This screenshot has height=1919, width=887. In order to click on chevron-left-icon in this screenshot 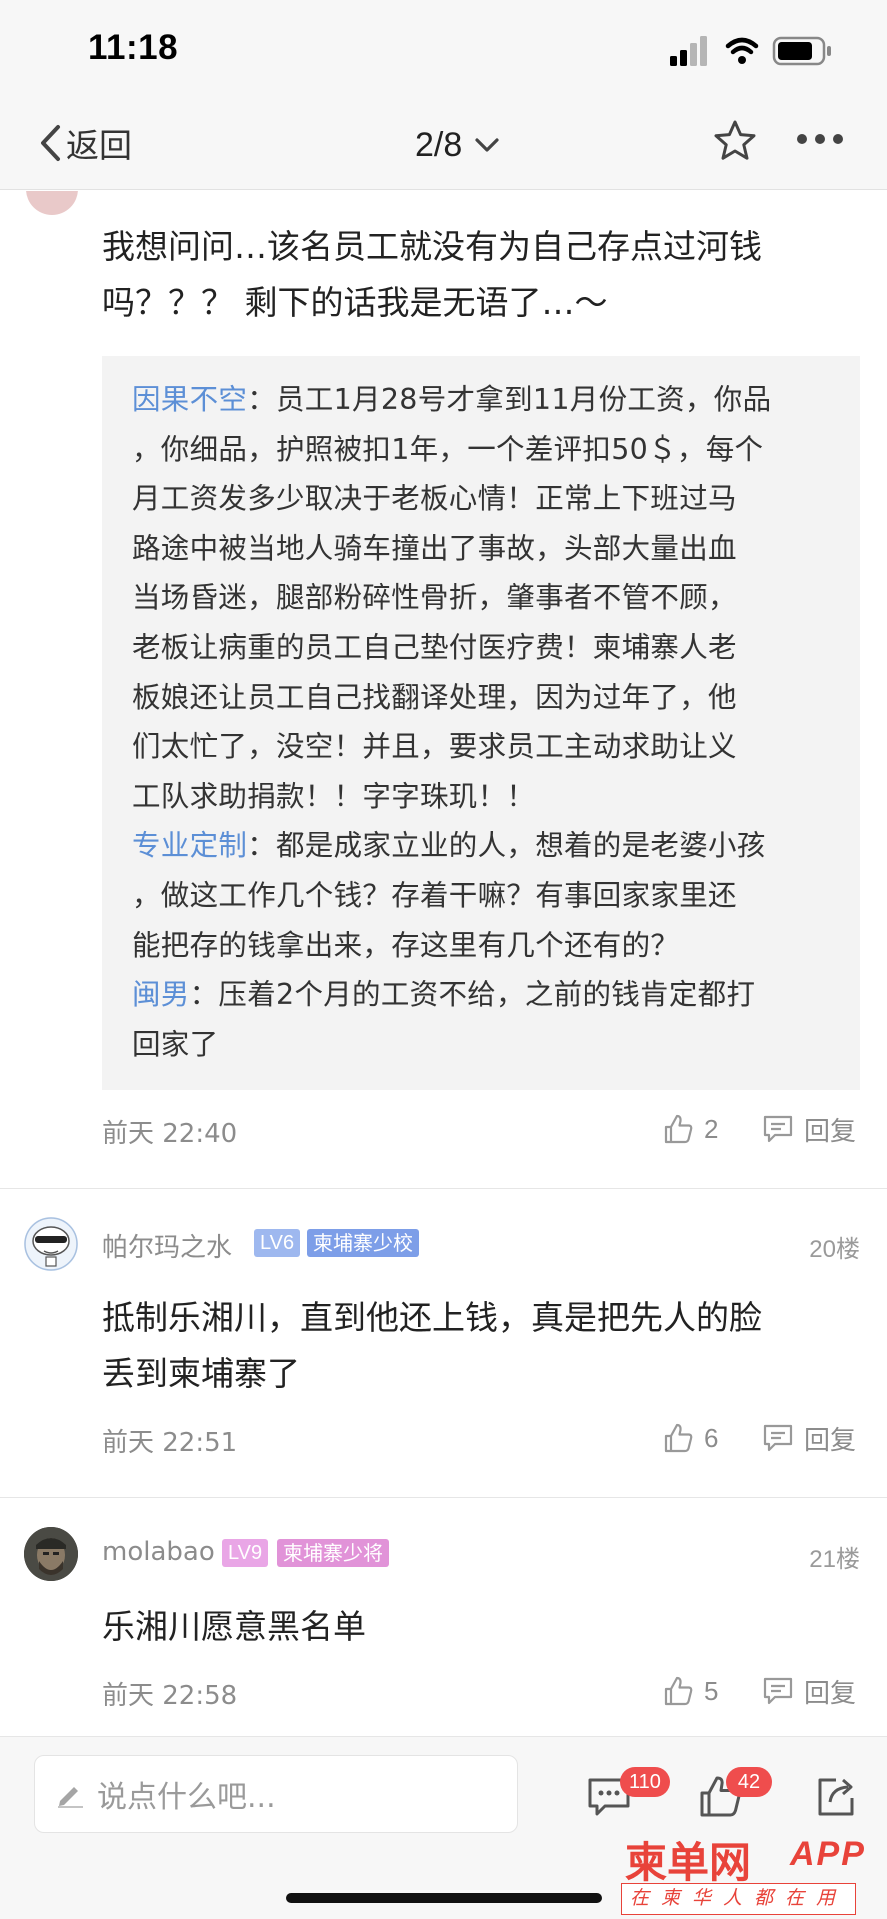, I will do `click(50, 143)`.